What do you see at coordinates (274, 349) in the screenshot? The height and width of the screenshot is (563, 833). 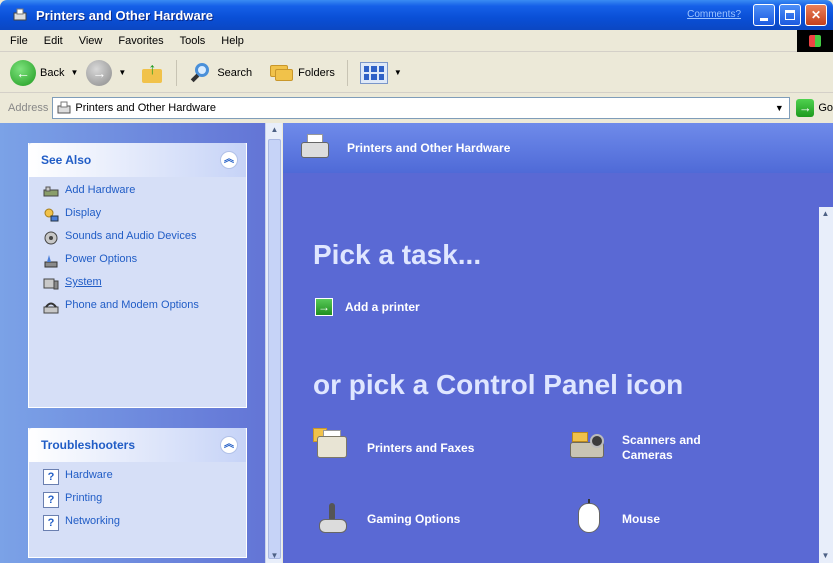 I see `scroll-thumb` at bounding box center [274, 349].